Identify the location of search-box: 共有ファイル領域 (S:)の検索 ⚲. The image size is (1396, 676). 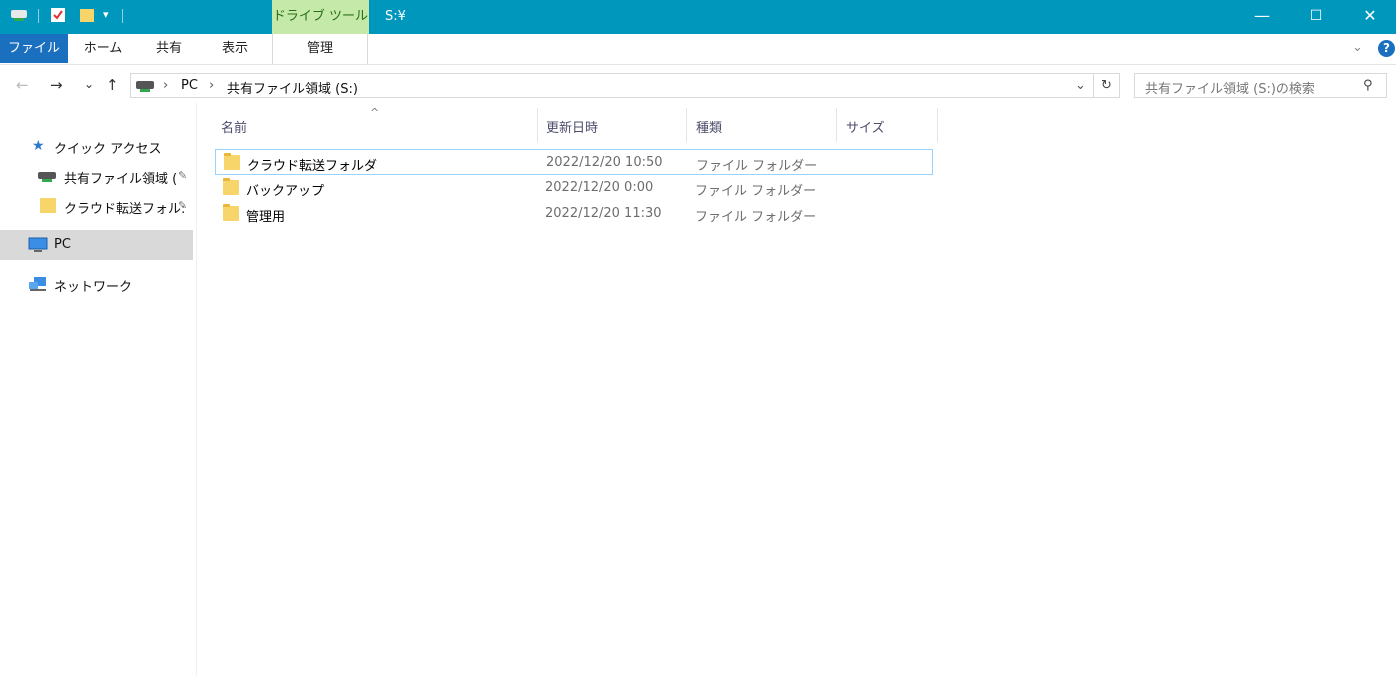
(1260, 85).